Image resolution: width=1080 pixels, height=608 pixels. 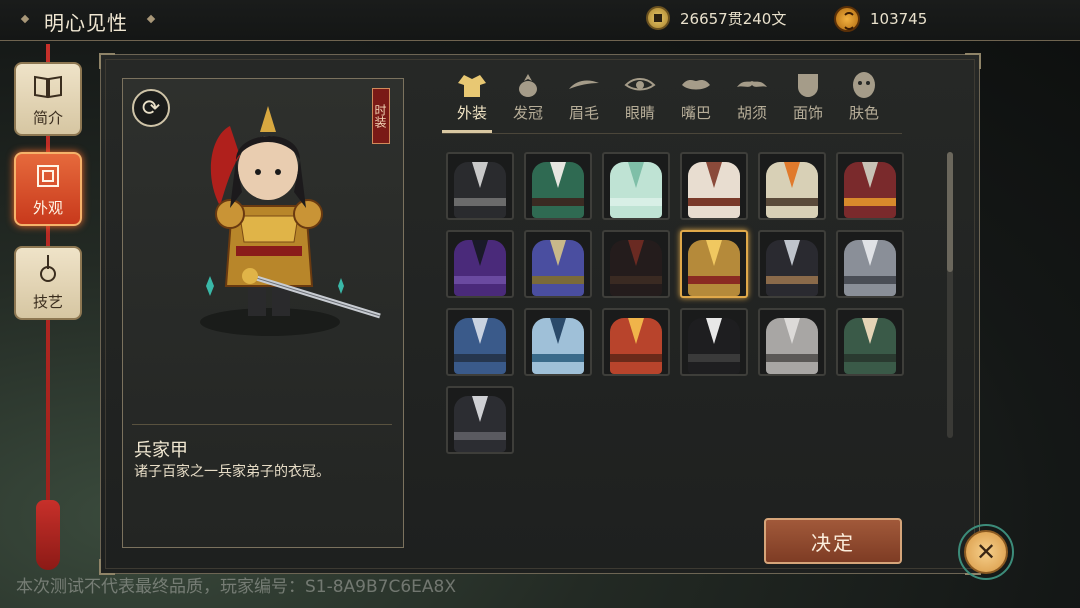 What do you see at coordinates (808, 85) in the screenshot?
I see `mask-icon` at bounding box center [808, 85].